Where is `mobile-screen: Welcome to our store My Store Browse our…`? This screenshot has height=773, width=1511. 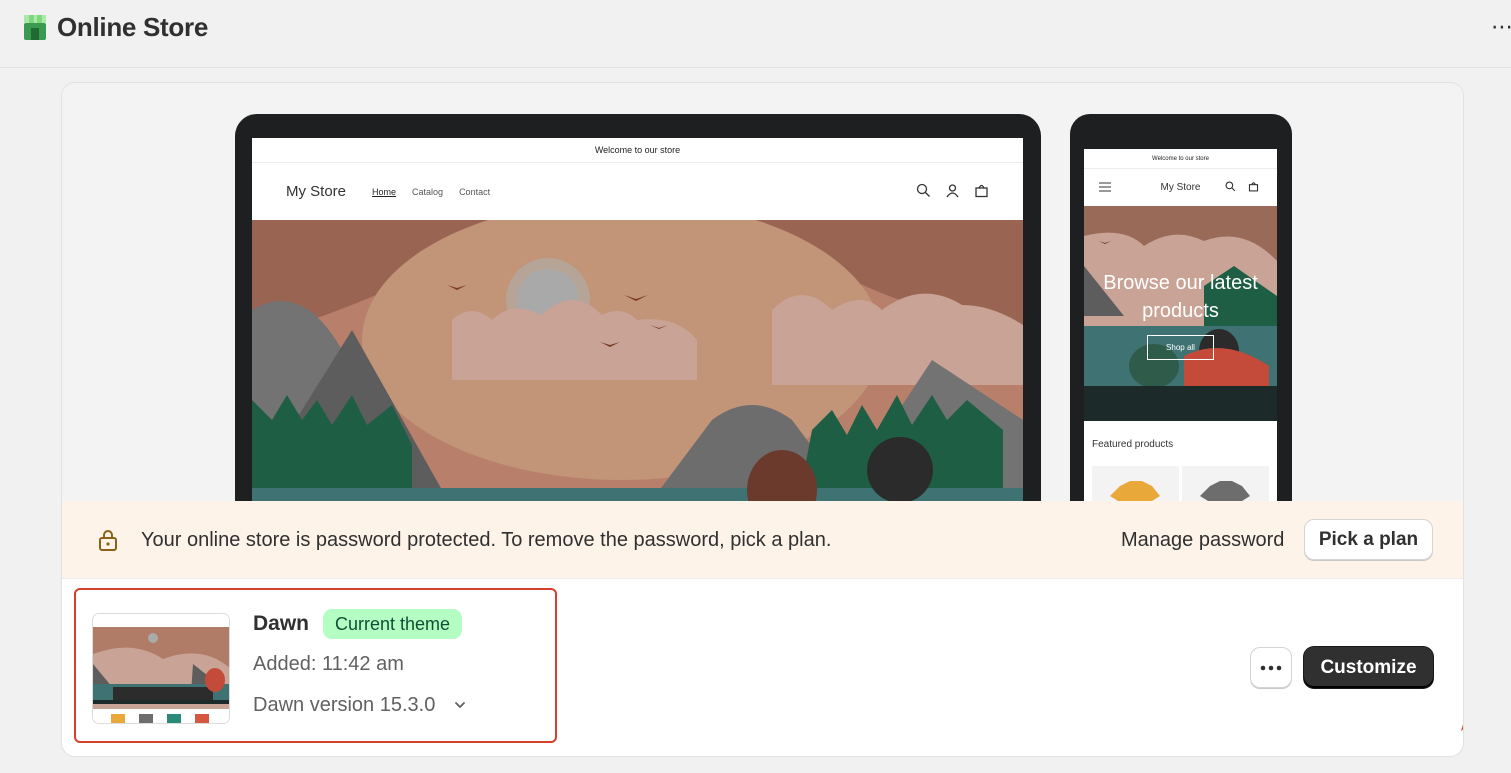 mobile-screen: Welcome to our store My Store Browse our… is located at coordinates (1180, 325).